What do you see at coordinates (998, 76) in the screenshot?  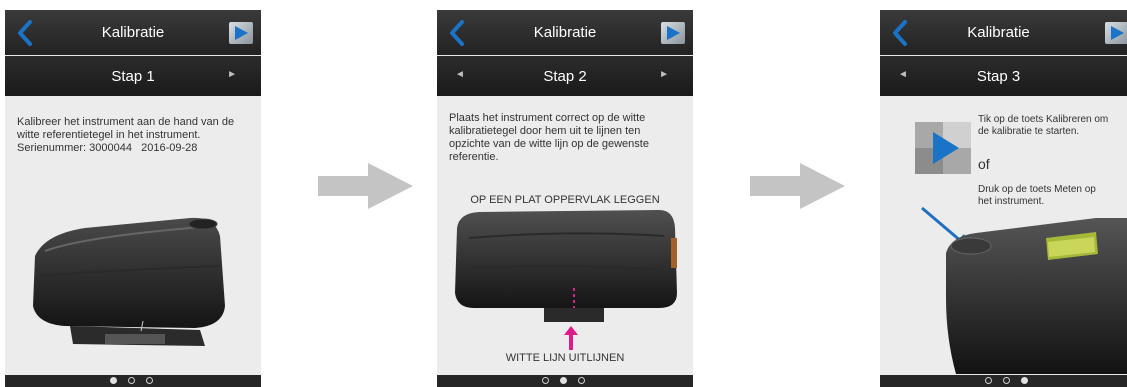 I see `step-label: Stap 3` at bounding box center [998, 76].